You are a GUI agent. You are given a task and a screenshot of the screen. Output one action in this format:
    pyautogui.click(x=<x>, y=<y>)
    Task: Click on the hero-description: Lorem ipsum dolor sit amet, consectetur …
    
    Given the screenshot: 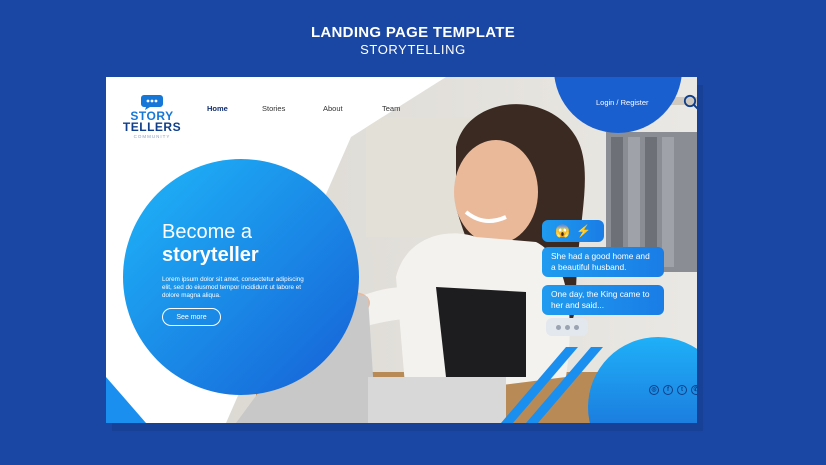 What is the action you would take?
    pyautogui.click(x=233, y=287)
    